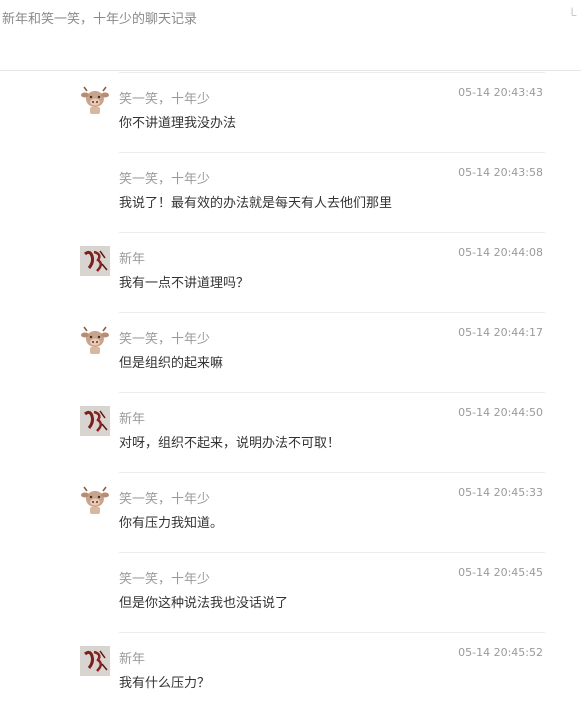 The height and width of the screenshot is (712, 581). I want to click on message-item: 笑一笑，十年少 05-14 20:44:17 但是组织的起来嘛, so click(312, 352).